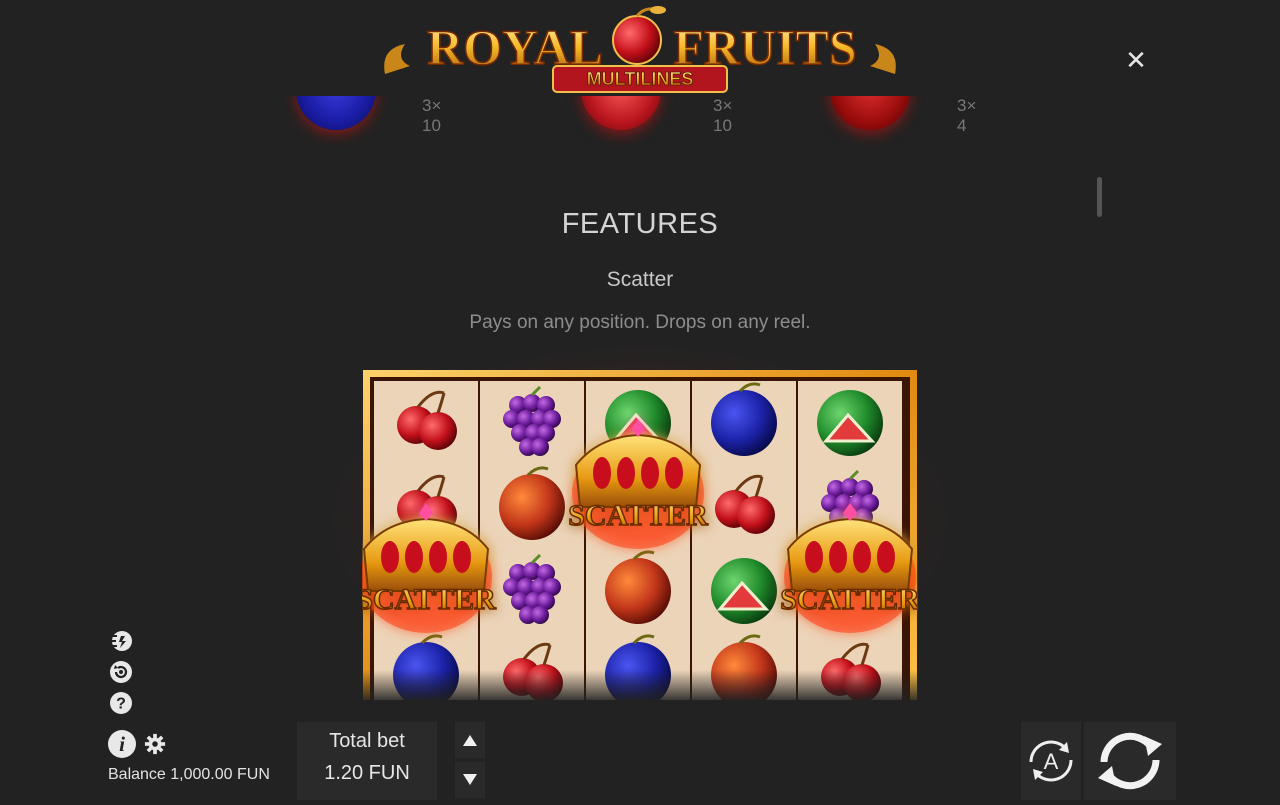 This screenshot has width=1280, height=805. What do you see at coordinates (121, 641) in the screenshot?
I see `turbo-icon` at bounding box center [121, 641].